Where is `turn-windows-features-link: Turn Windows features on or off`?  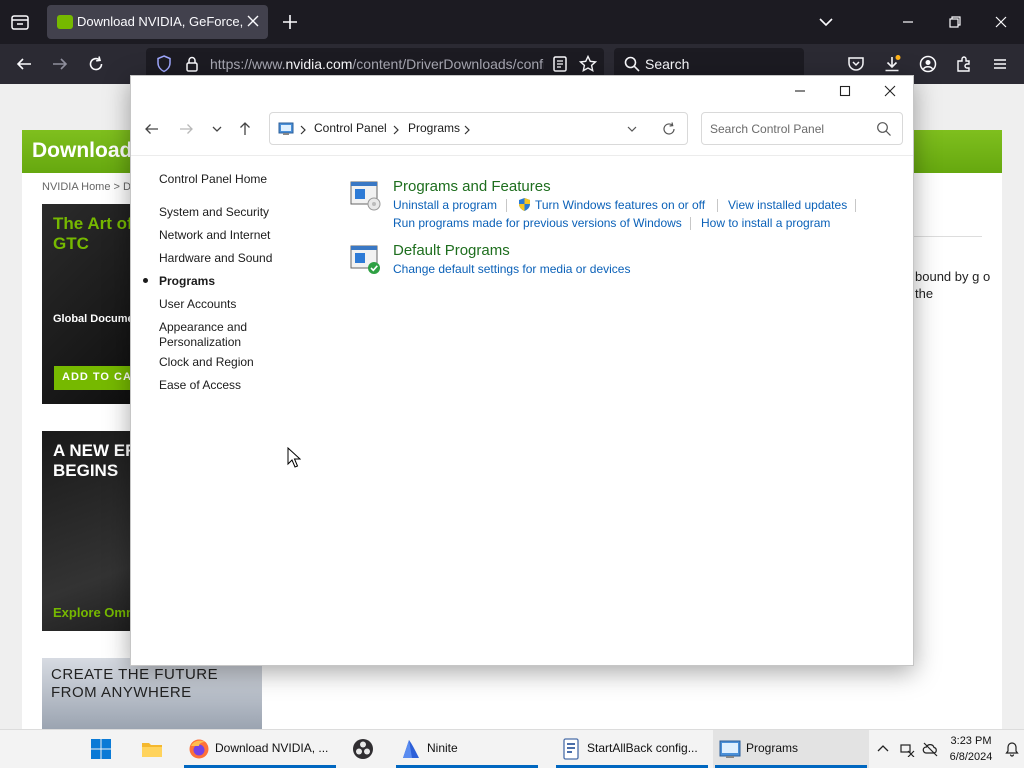 turn-windows-features-link: Turn Windows features on or off is located at coordinates (620, 205).